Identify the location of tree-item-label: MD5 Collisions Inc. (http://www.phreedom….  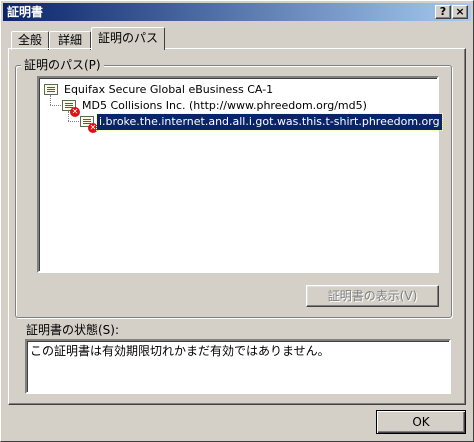
(224, 105).